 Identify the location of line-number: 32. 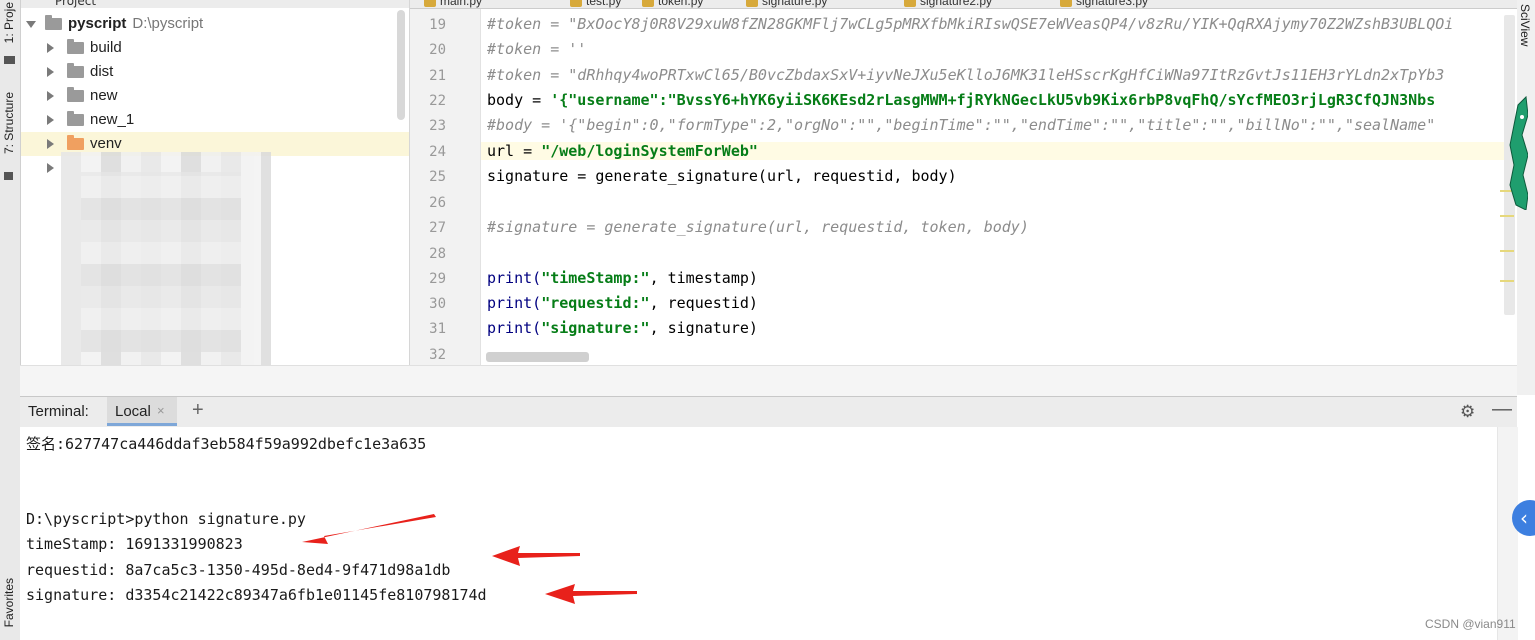
(437, 355).